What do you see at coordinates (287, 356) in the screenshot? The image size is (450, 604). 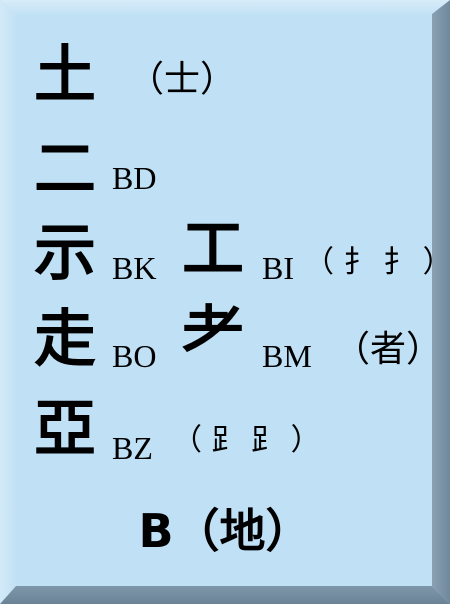 I see `code-bm: BM` at bounding box center [287, 356].